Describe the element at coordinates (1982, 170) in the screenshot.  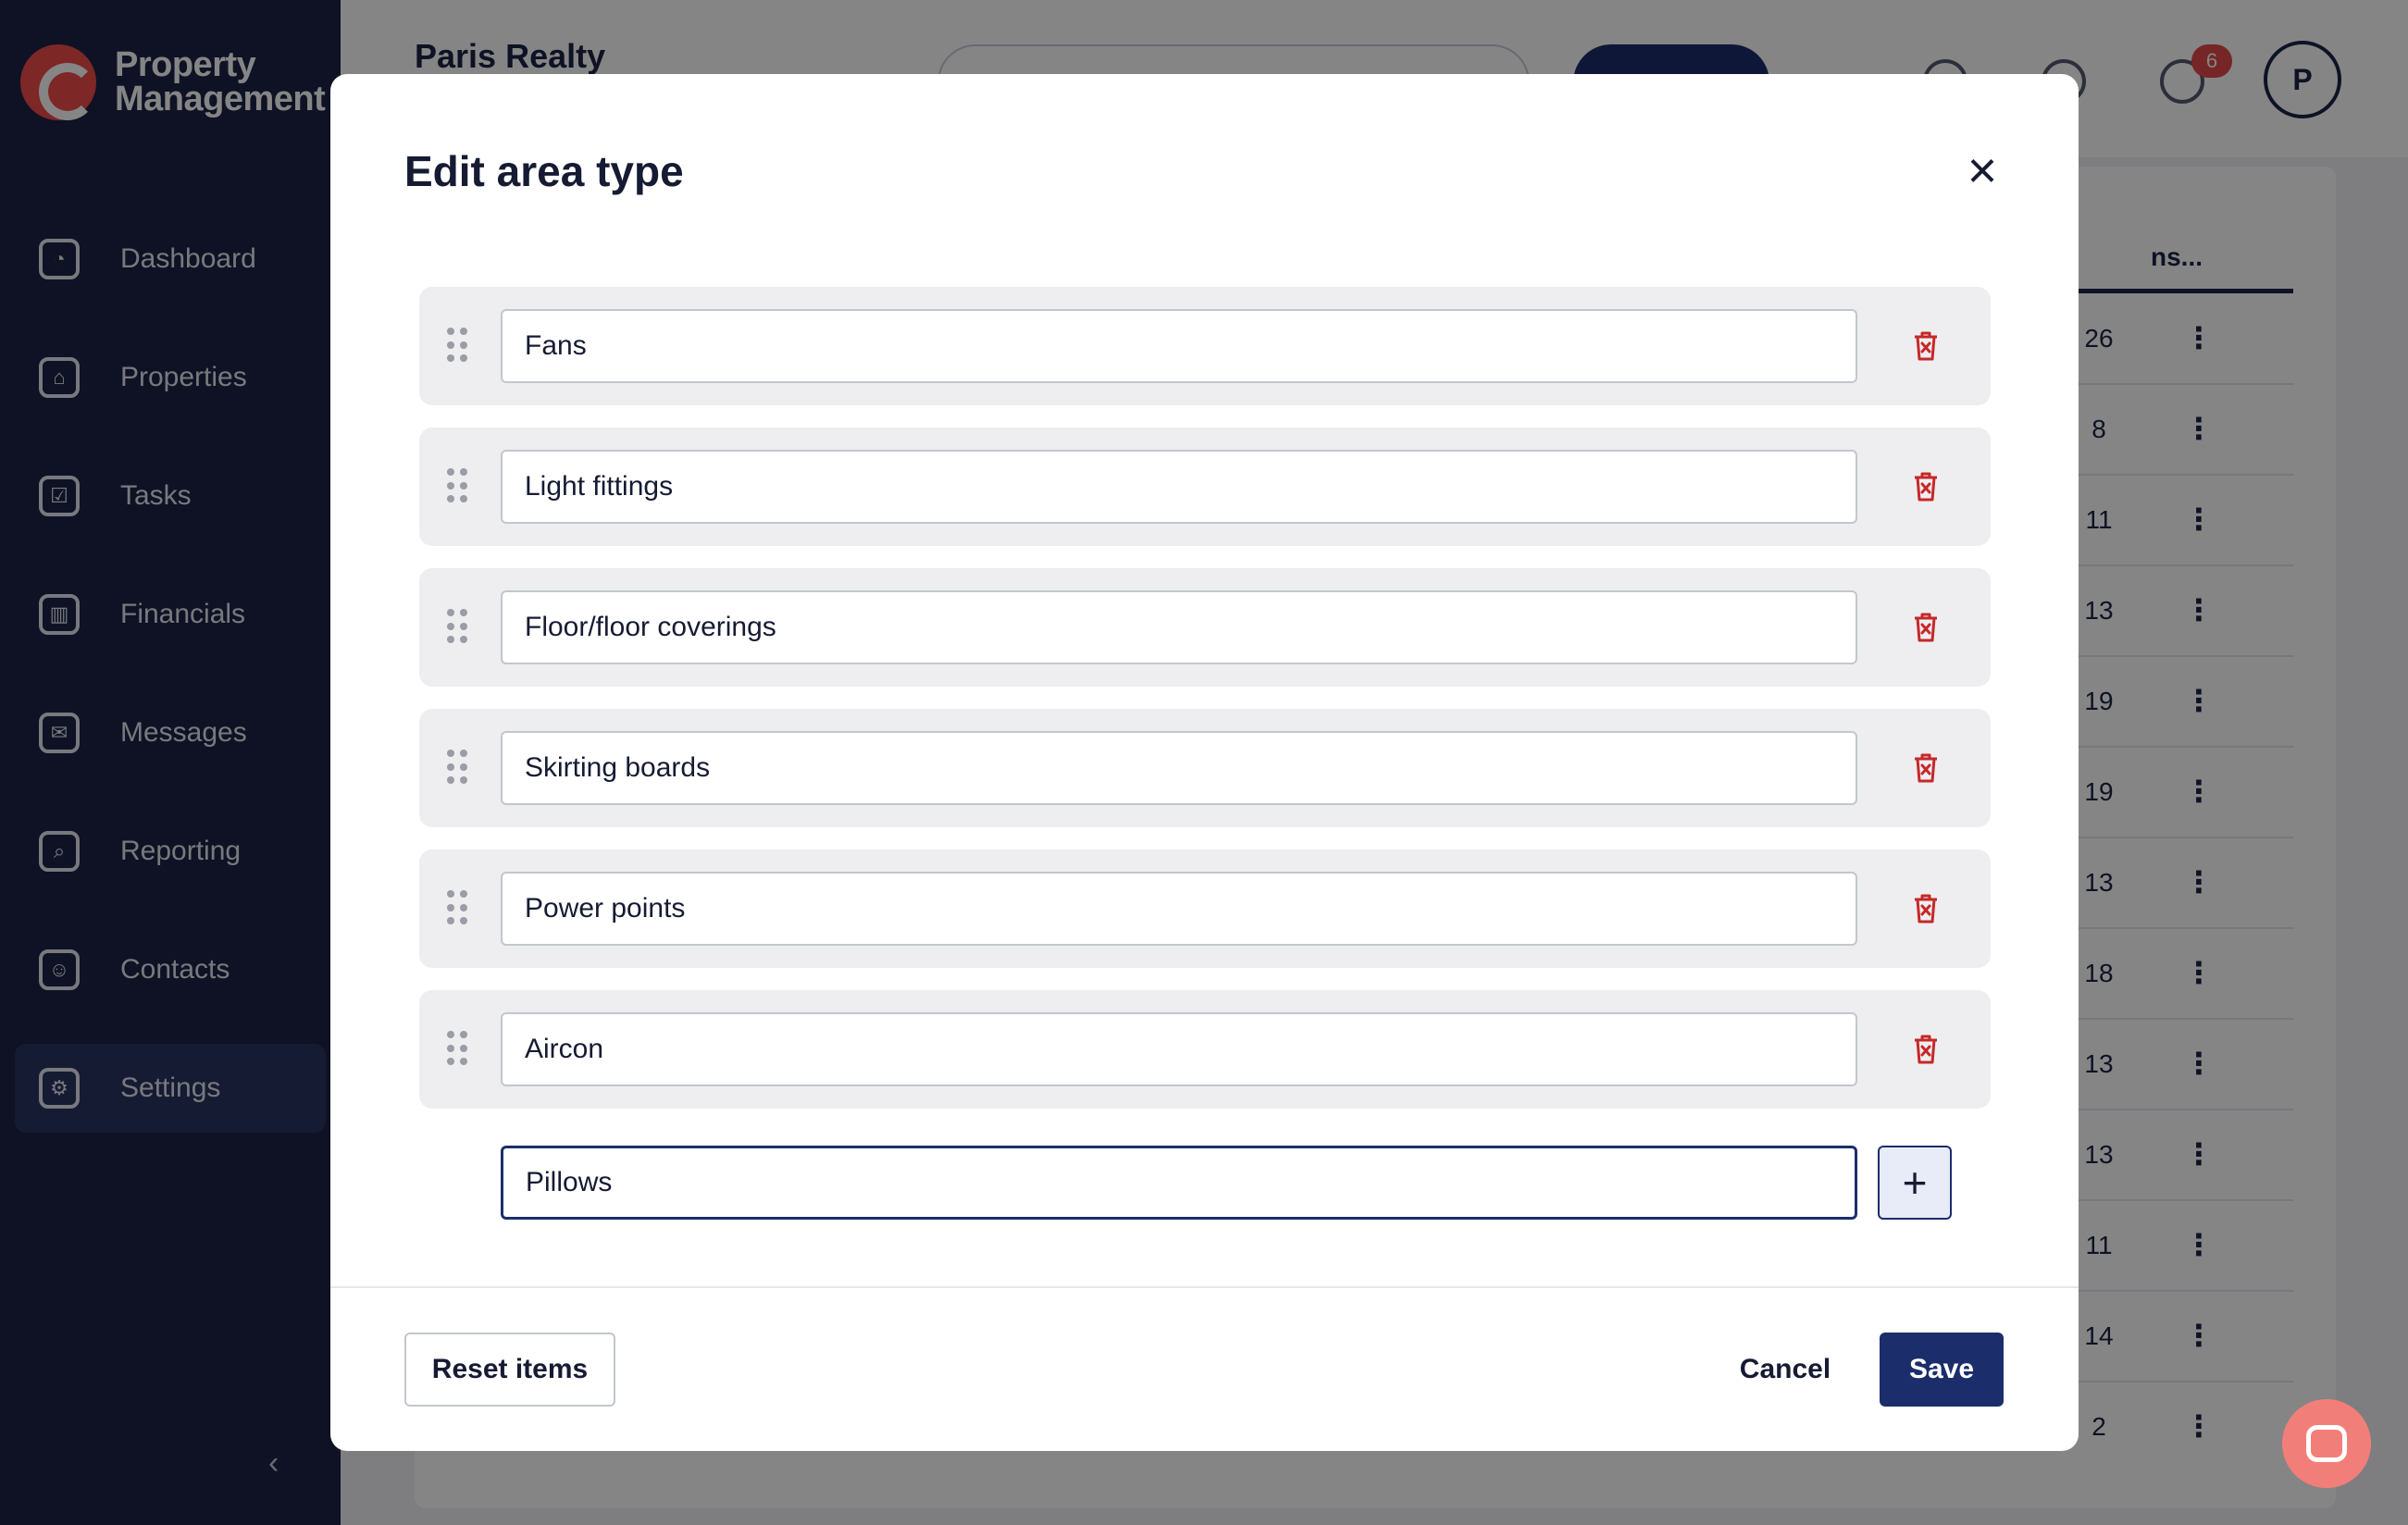
I see `close-icon: ×` at that location.